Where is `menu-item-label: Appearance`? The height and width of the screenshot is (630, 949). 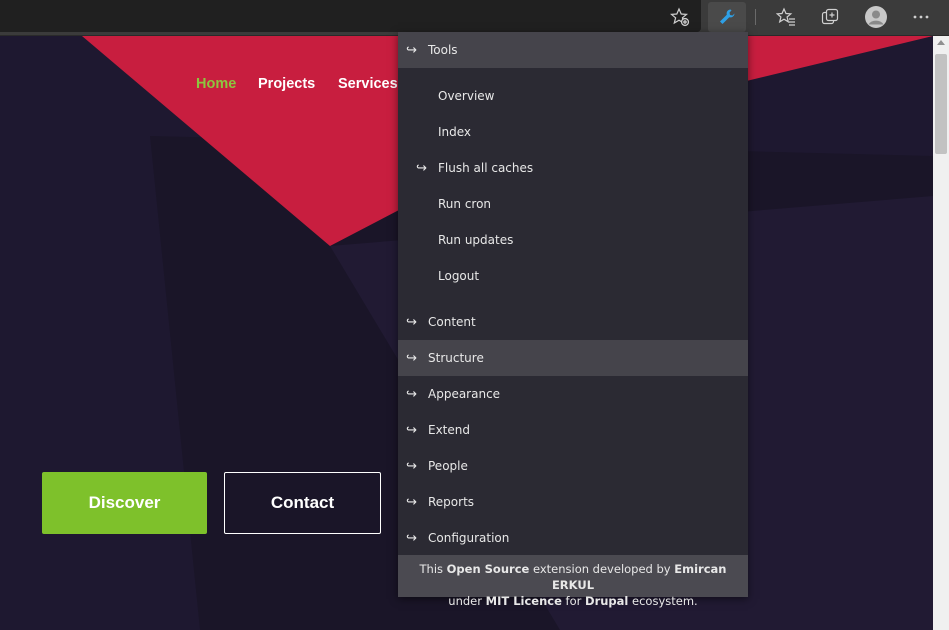 menu-item-label: Appearance is located at coordinates (464, 394).